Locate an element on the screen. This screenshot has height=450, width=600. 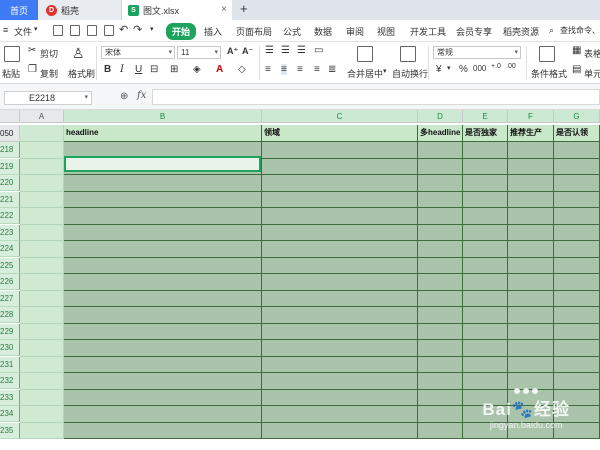
search-icon: ⌕ is located at coordinates (551, 30).